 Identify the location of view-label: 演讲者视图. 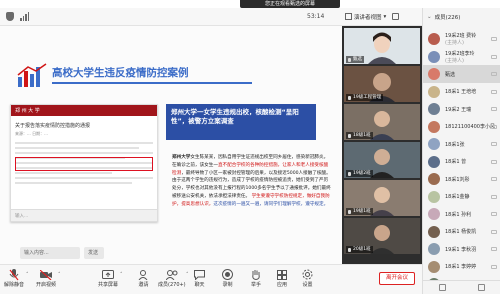
(368, 17).